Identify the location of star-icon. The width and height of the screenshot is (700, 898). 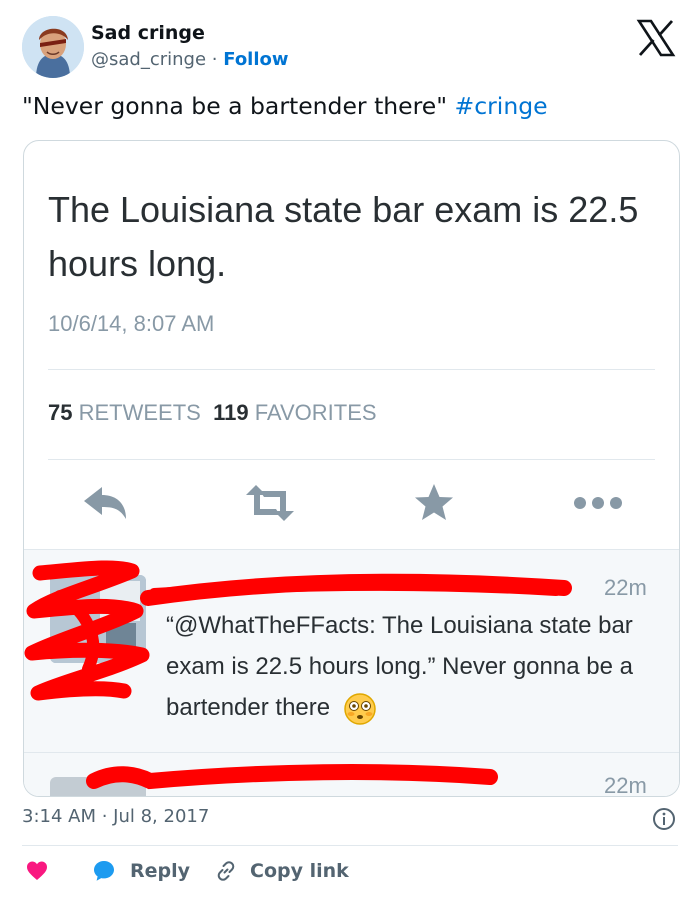
(434, 502).